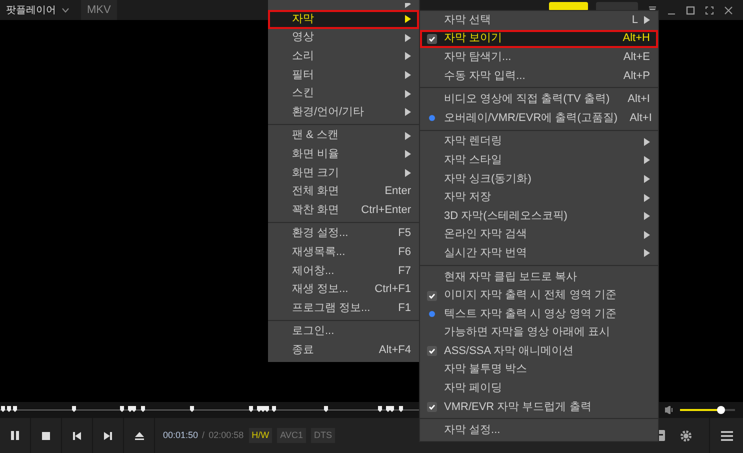 The height and width of the screenshot is (453, 743). I want to click on menu-item: 자막 저장, so click(539, 197).